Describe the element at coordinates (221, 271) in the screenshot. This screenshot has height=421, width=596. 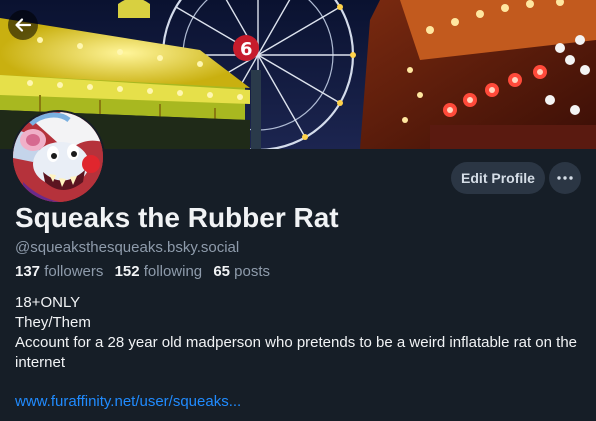
I see `posts-count: 65` at that location.